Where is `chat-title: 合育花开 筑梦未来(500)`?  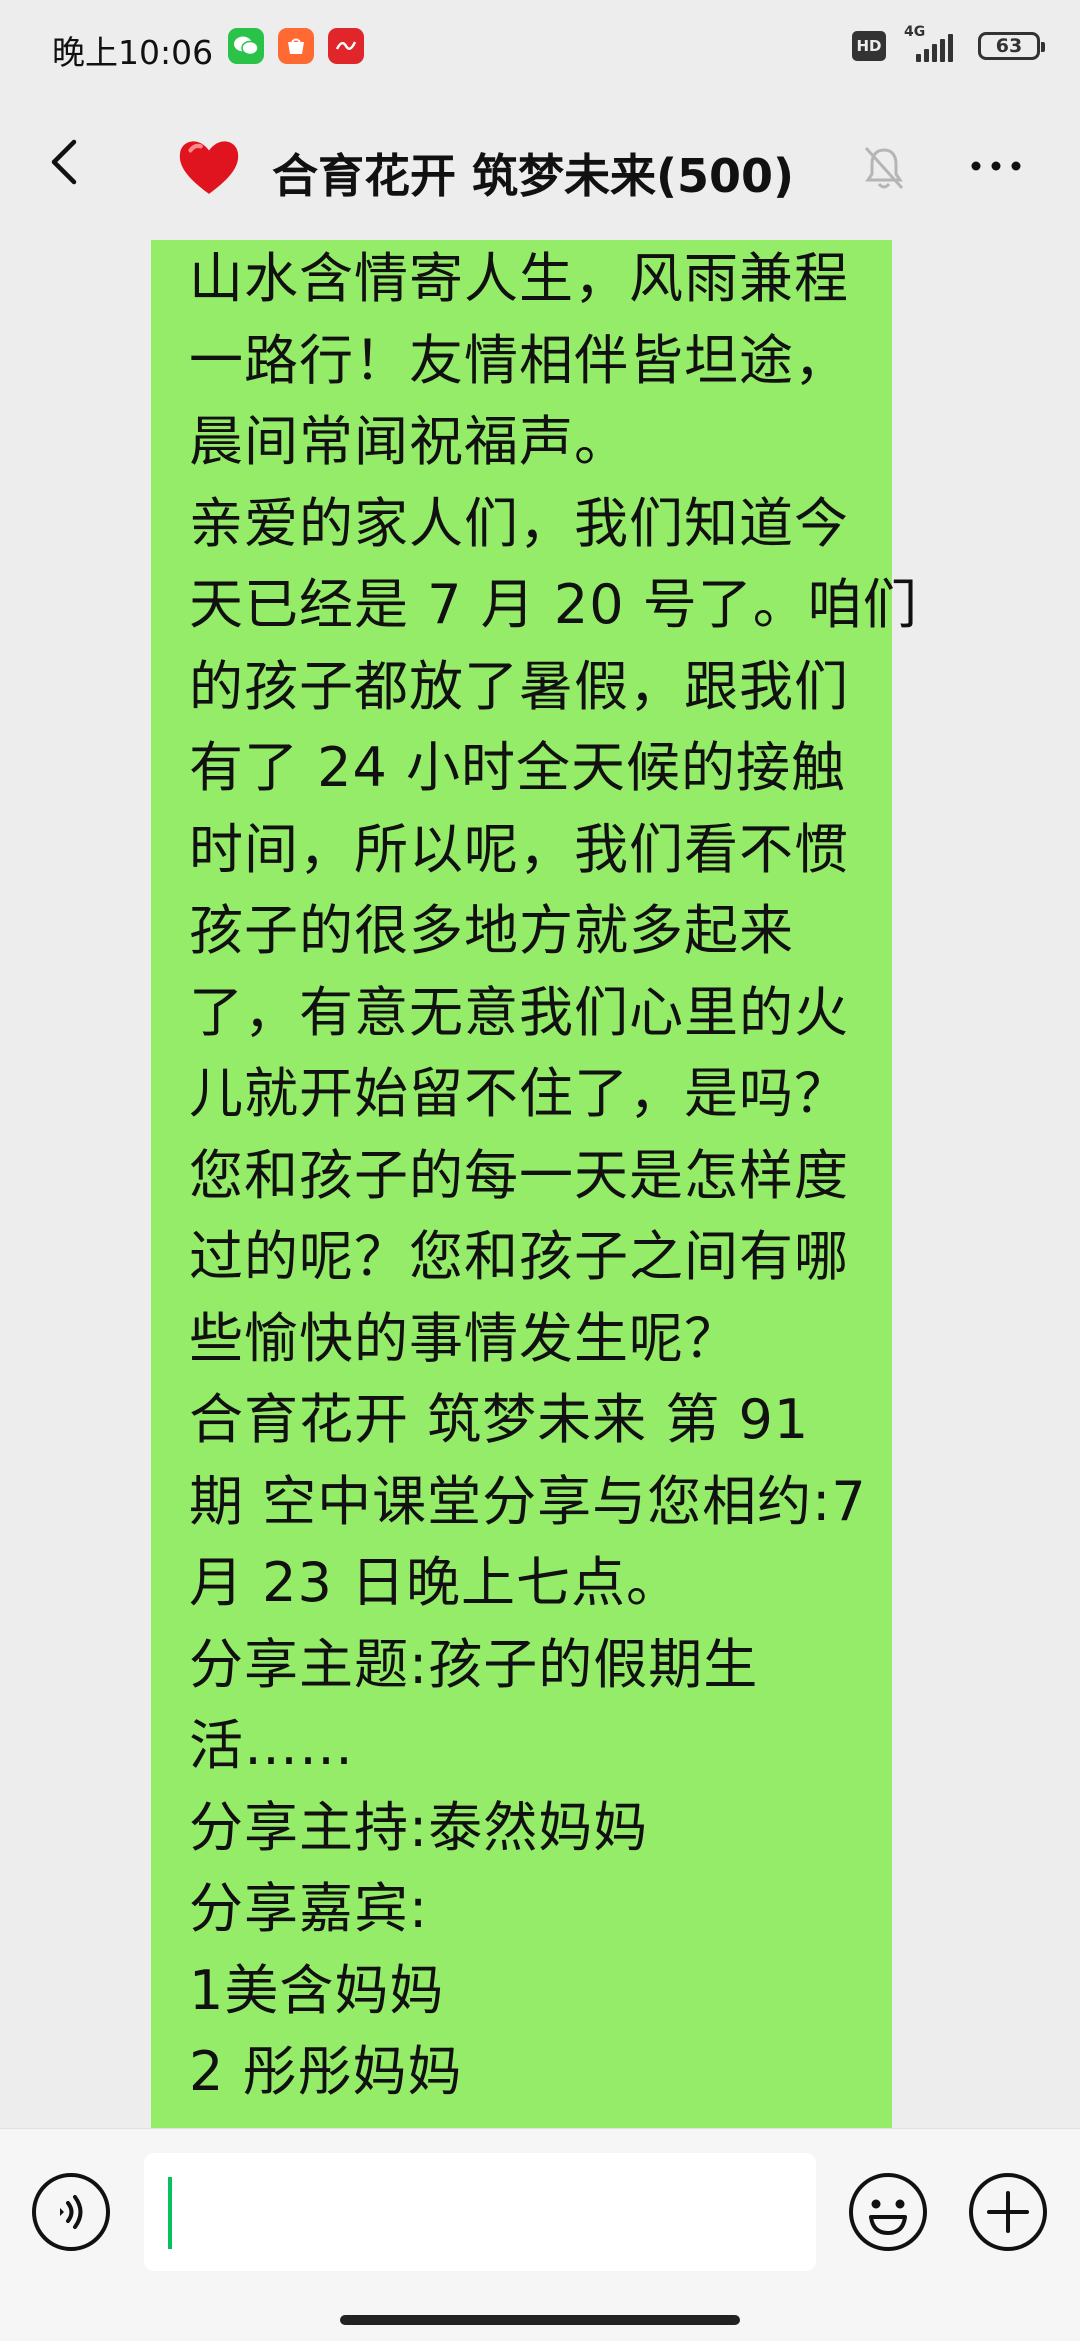
chat-title: 合育花开 筑梦未来(500) is located at coordinates (533, 176).